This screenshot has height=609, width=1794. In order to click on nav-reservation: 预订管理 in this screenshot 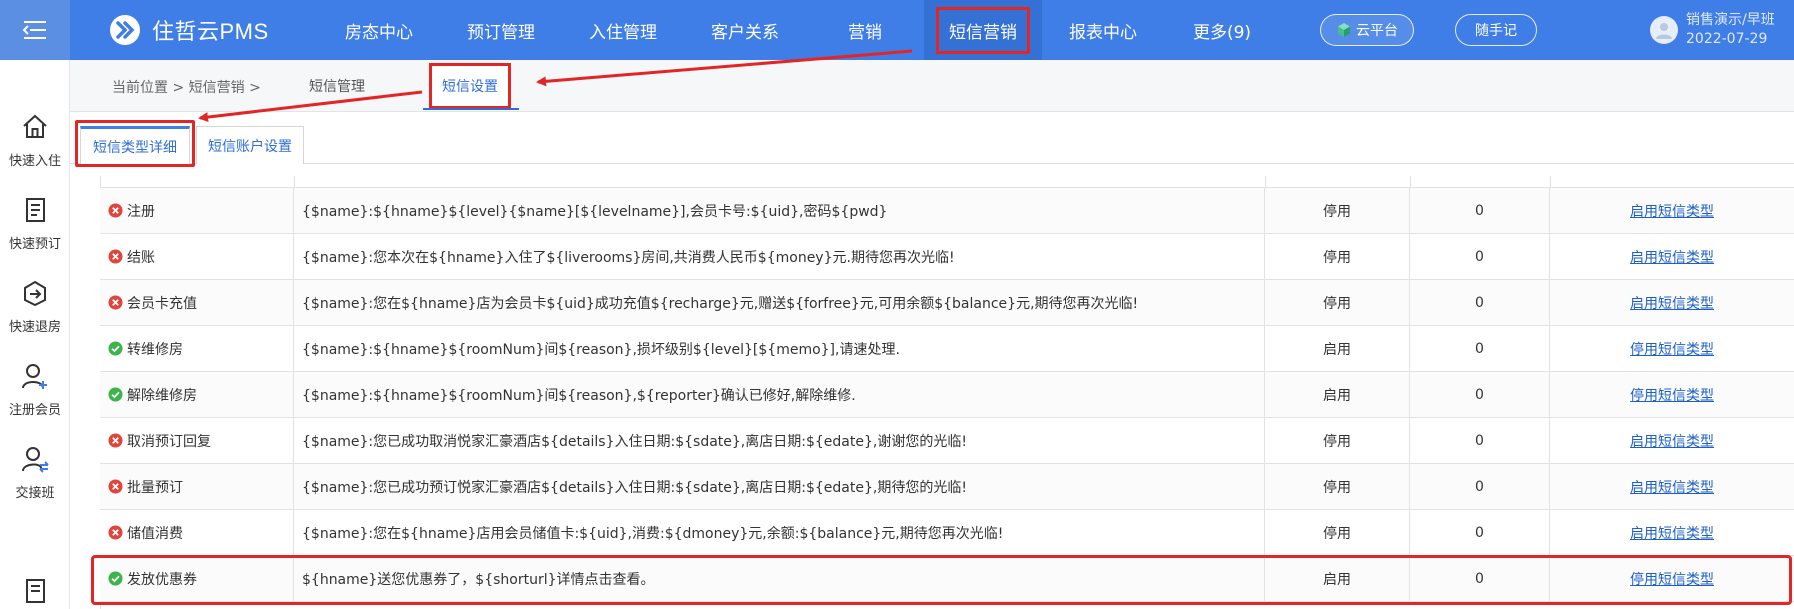, I will do `click(501, 30)`.